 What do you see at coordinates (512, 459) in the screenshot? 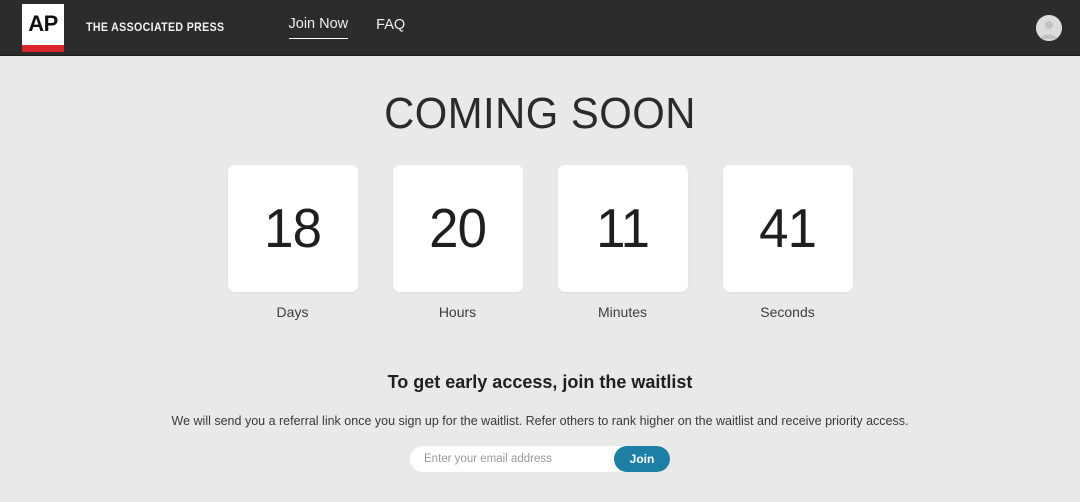
I see `email-input` at bounding box center [512, 459].